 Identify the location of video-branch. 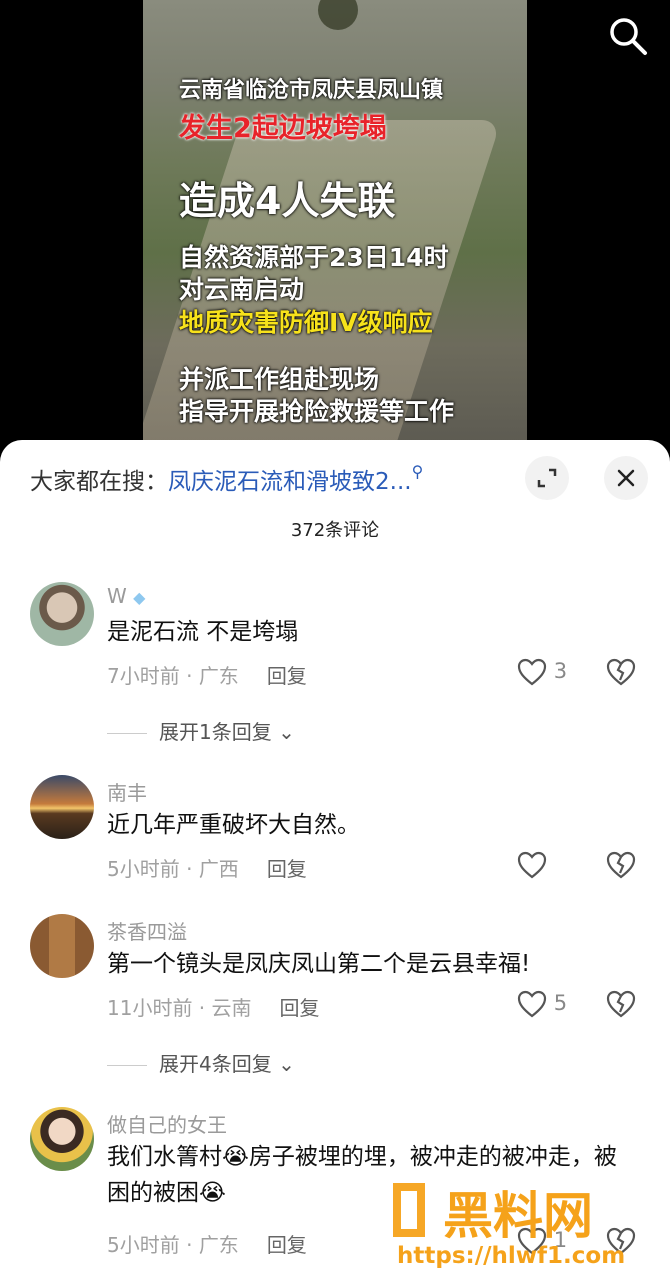
(338, 15).